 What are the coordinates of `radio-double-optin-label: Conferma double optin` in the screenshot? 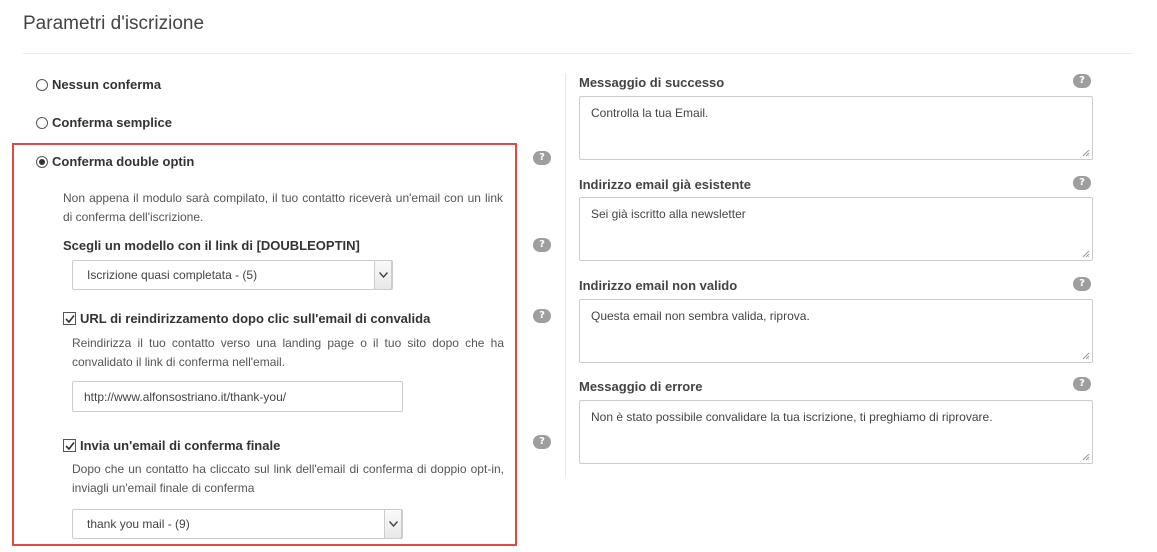 It's located at (123, 161).